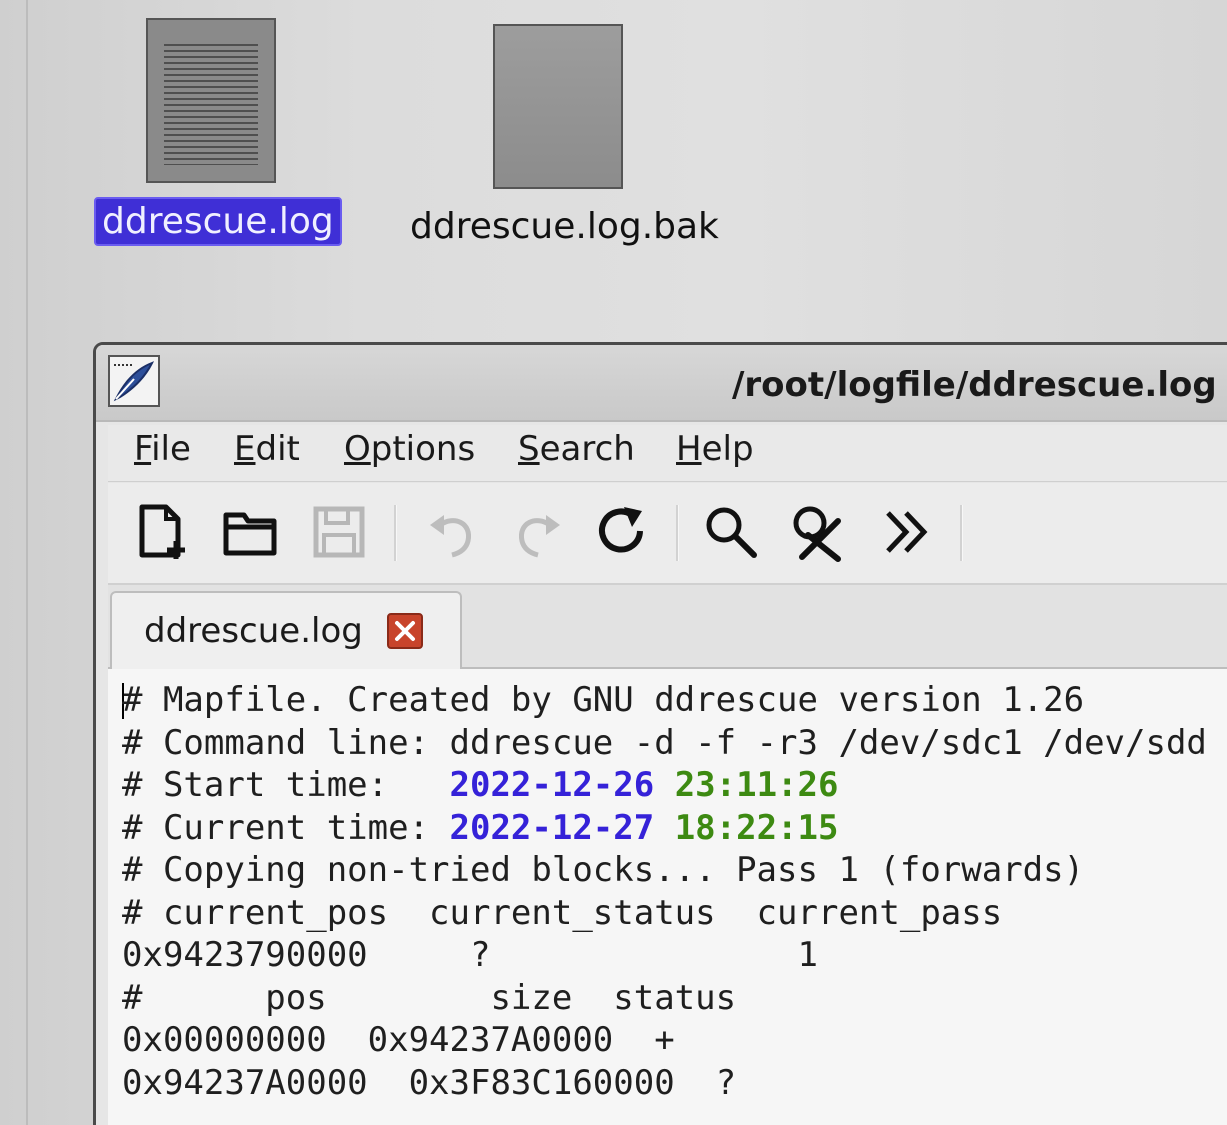 Image resolution: width=1227 pixels, height=1125 pixels. Describe the element at coordinates (667, 534) in the screenshot. I see `toolbar` at that location.